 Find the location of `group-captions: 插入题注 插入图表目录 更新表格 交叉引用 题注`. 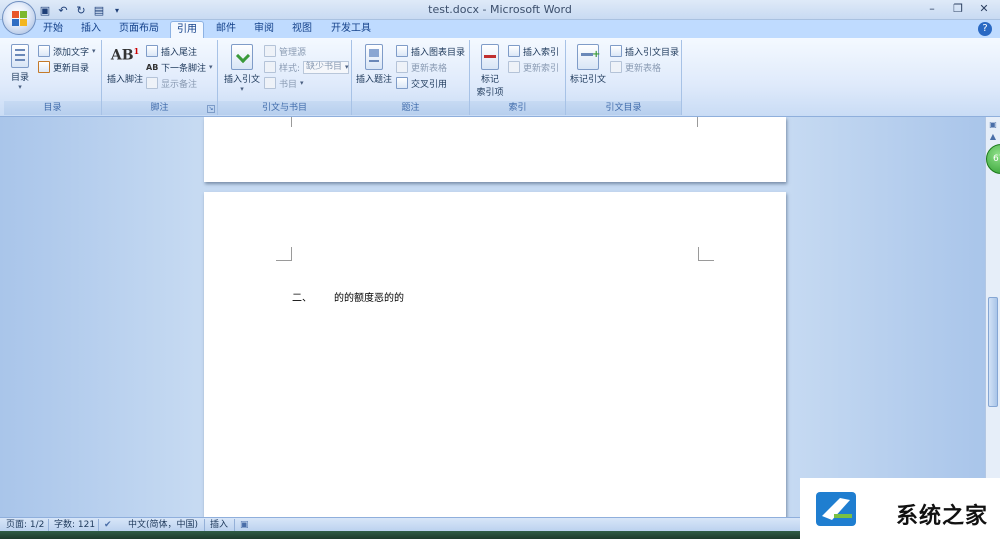

group-captions: 插入题注 插入图表目录 更新表格 交叉引用 题注 is located at coordinates (411, 77).